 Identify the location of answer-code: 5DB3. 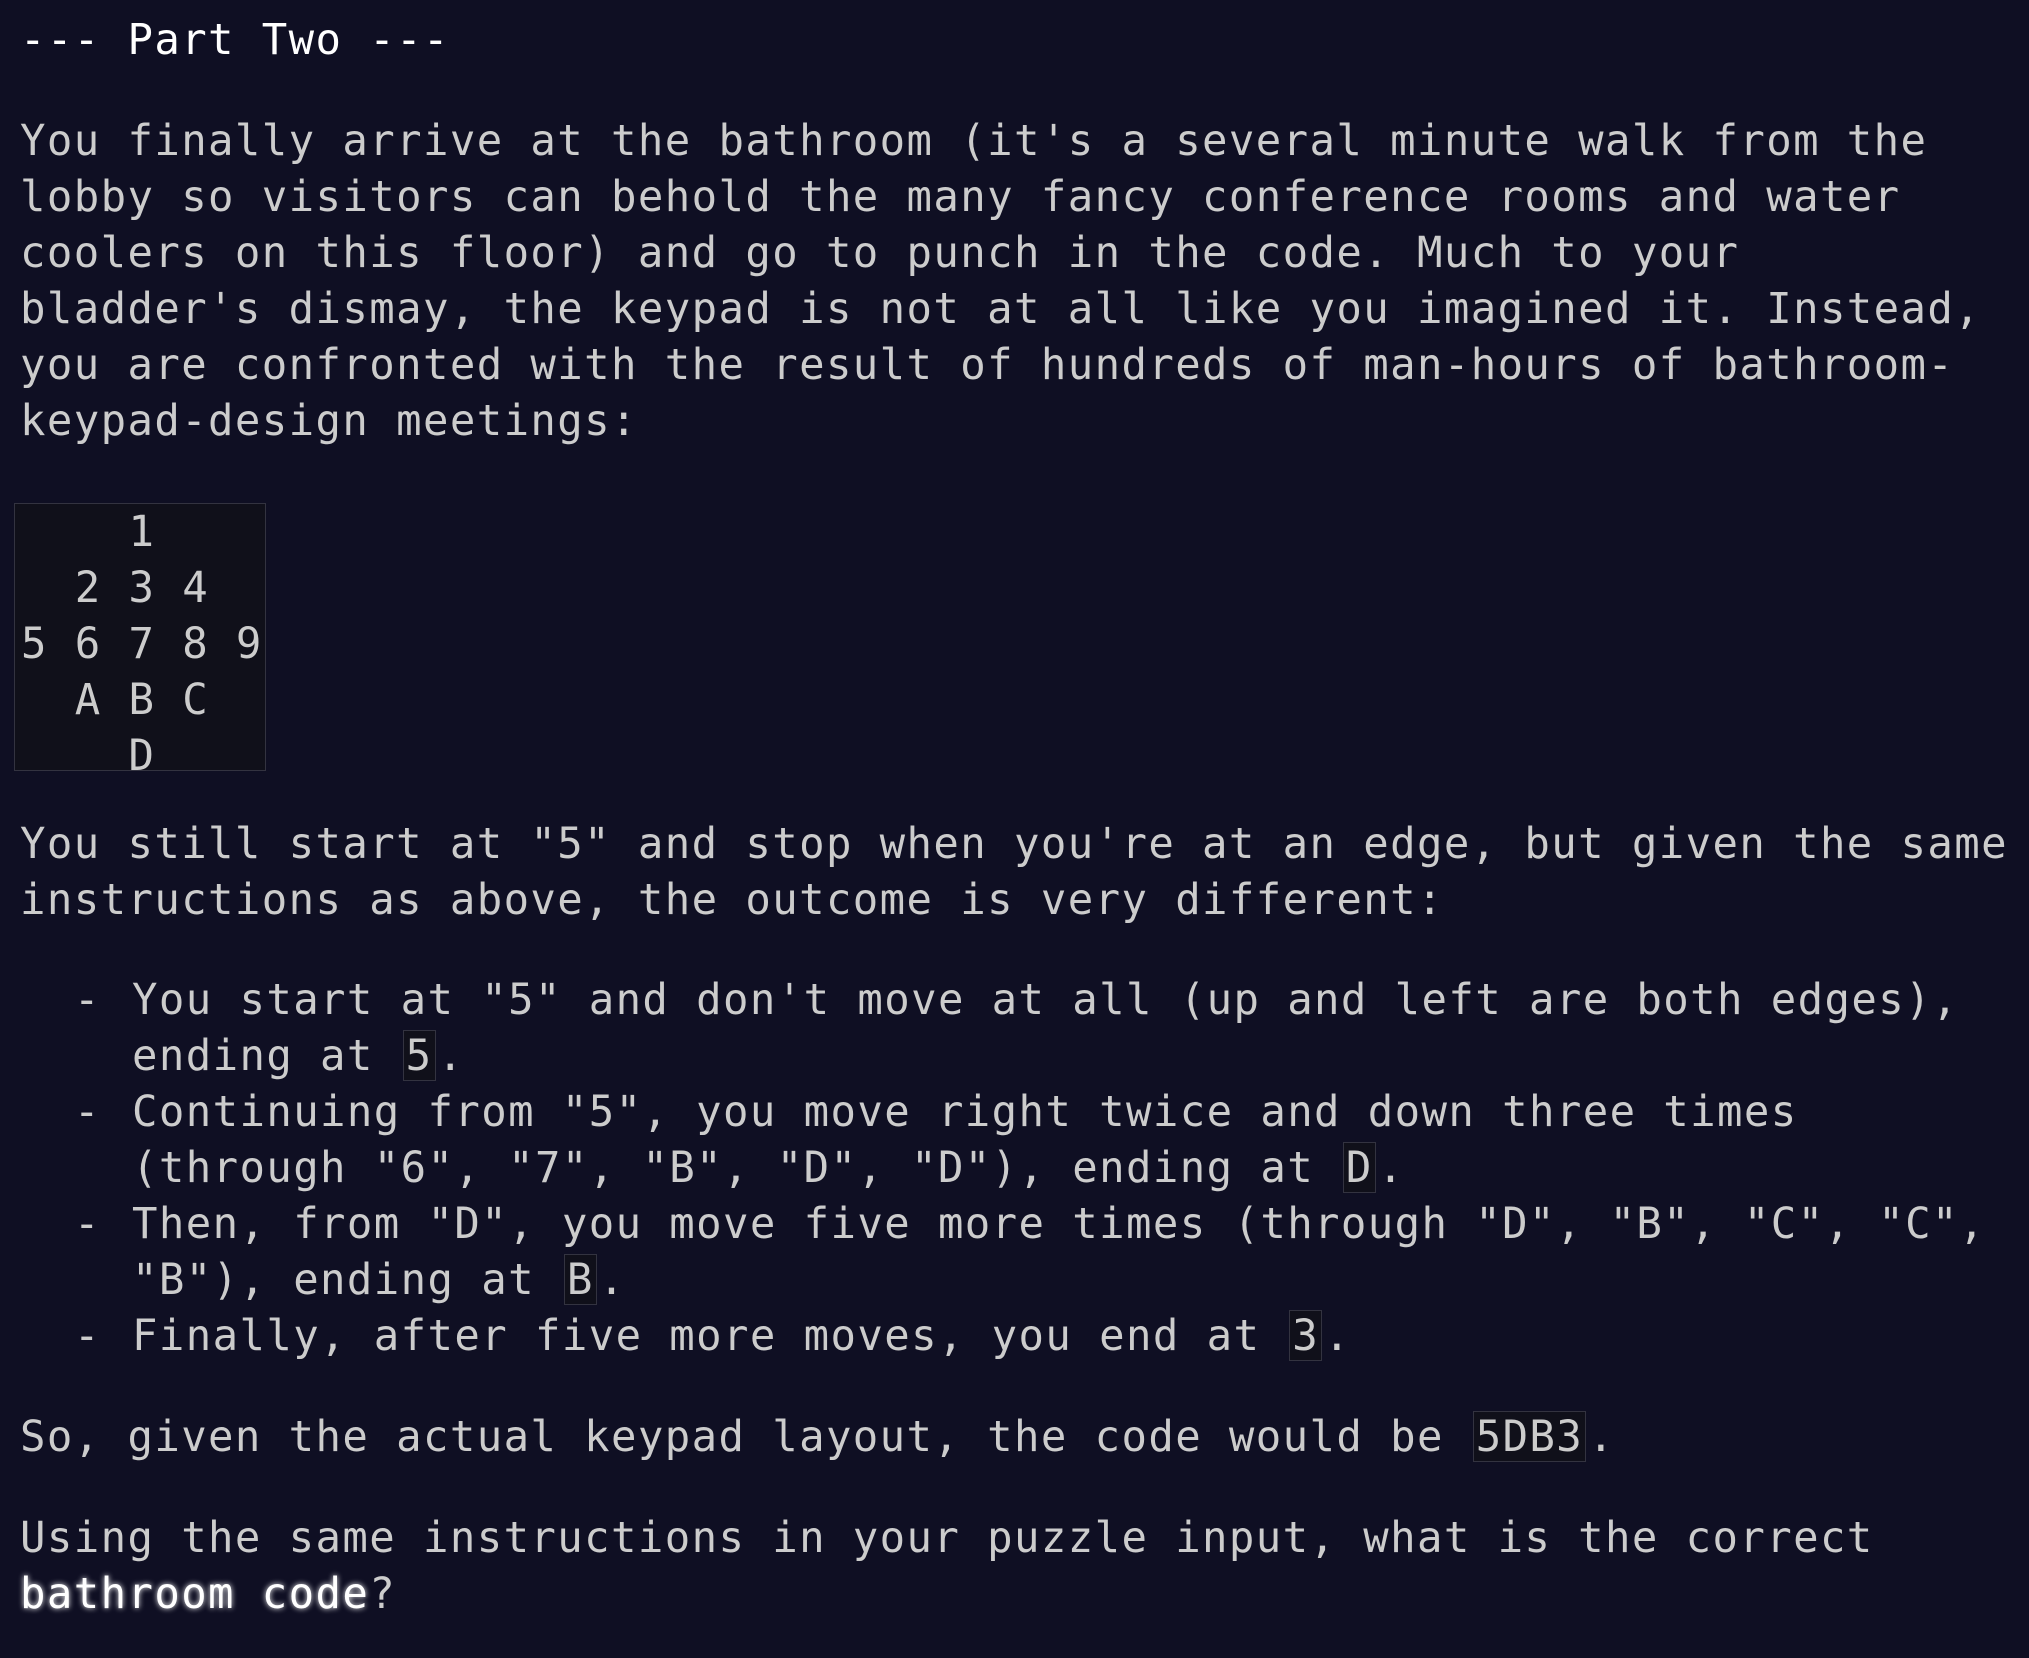
(1529, 1436).